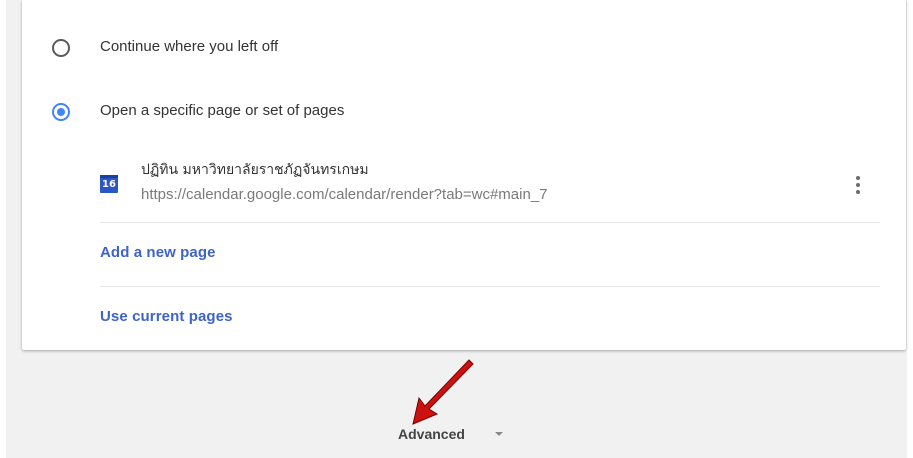 This screenshot has height=458, width=913. I want to click on radio-label-continue: Continue where you left off, so click(189, 46).